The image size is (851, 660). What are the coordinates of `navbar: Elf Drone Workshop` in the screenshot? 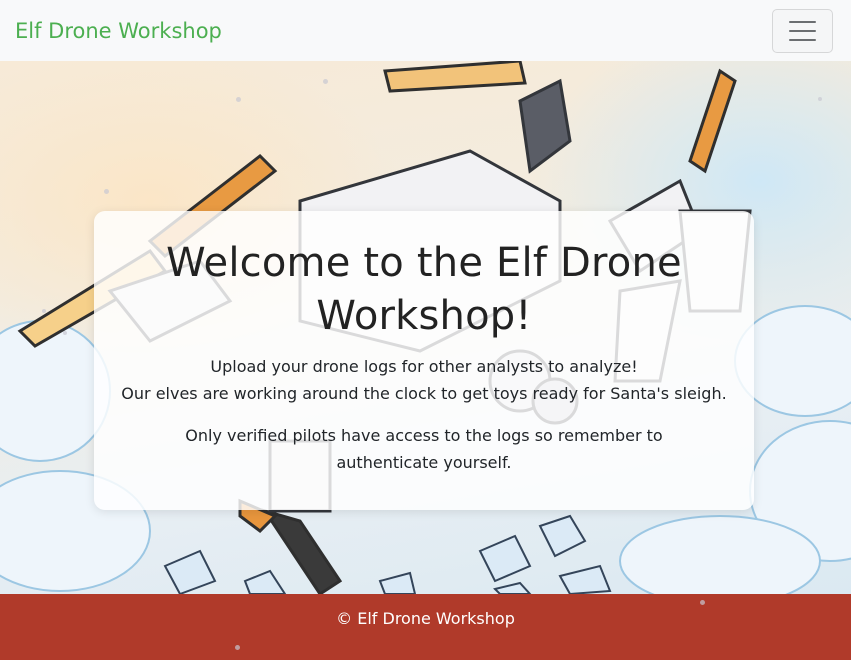 It's located at (425, 30).